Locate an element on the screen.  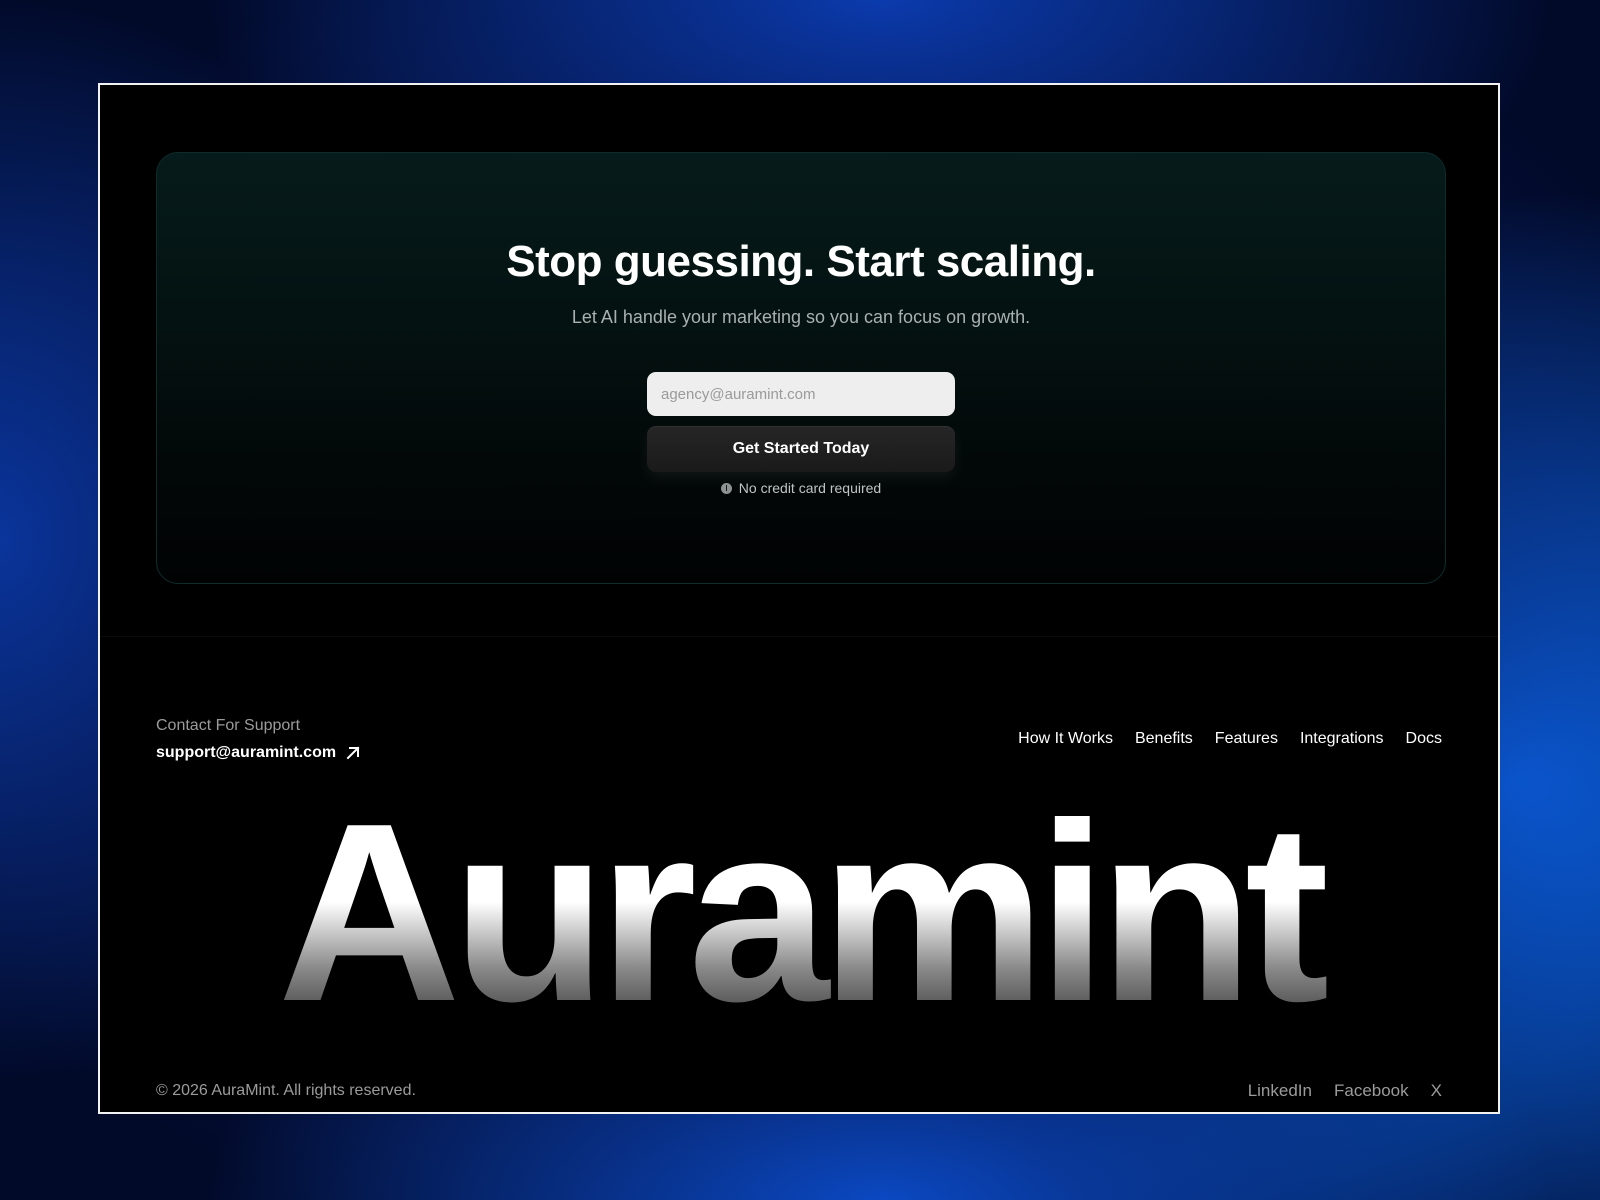
footer-nav-docs: Docs is located at coordinates (1424, 739).